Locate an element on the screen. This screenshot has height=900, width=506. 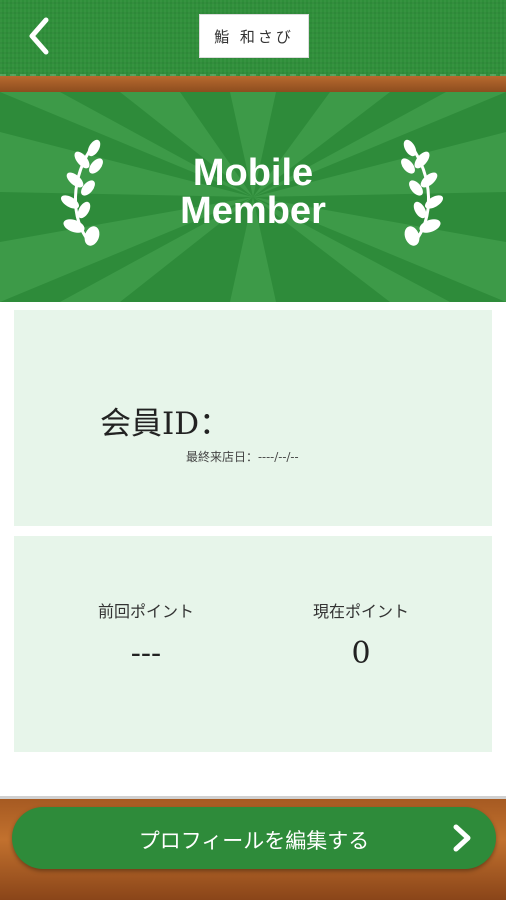
back-button is located at coordinates (42, 38).